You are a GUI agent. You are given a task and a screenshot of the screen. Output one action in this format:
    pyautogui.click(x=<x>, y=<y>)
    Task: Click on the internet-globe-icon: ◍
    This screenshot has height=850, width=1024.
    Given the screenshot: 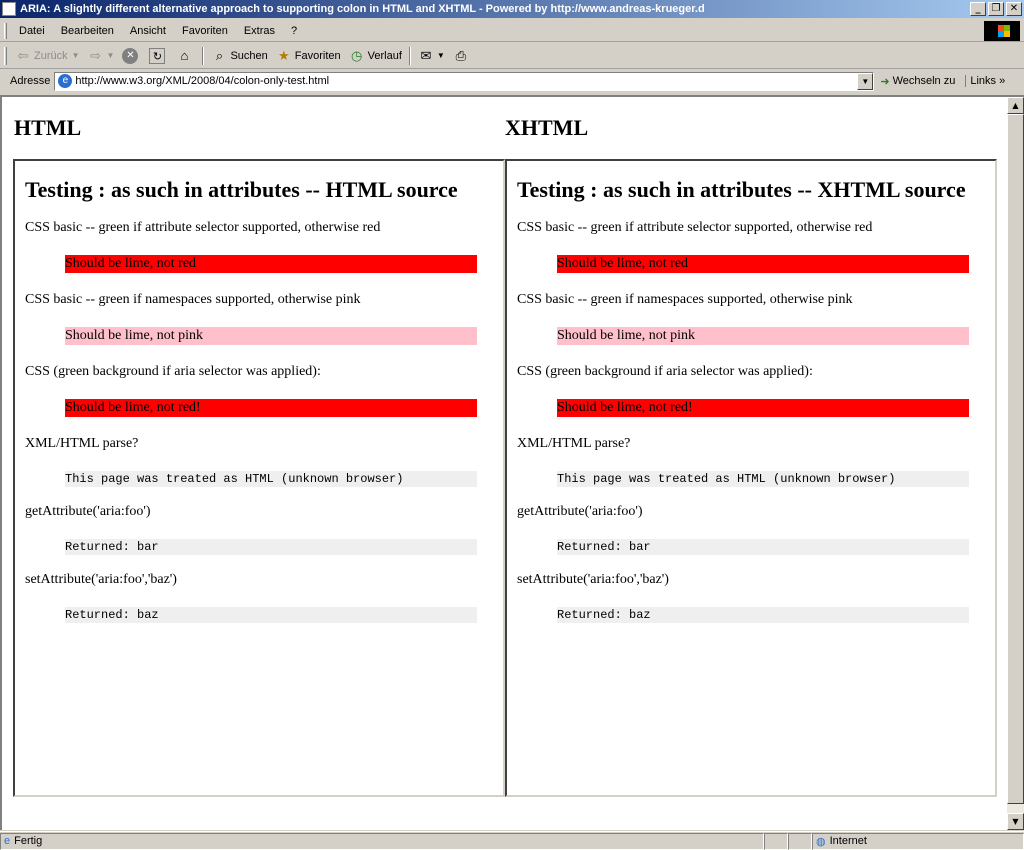 What is the action you would take?
    pyautogui.click(x=821, y=841)
    